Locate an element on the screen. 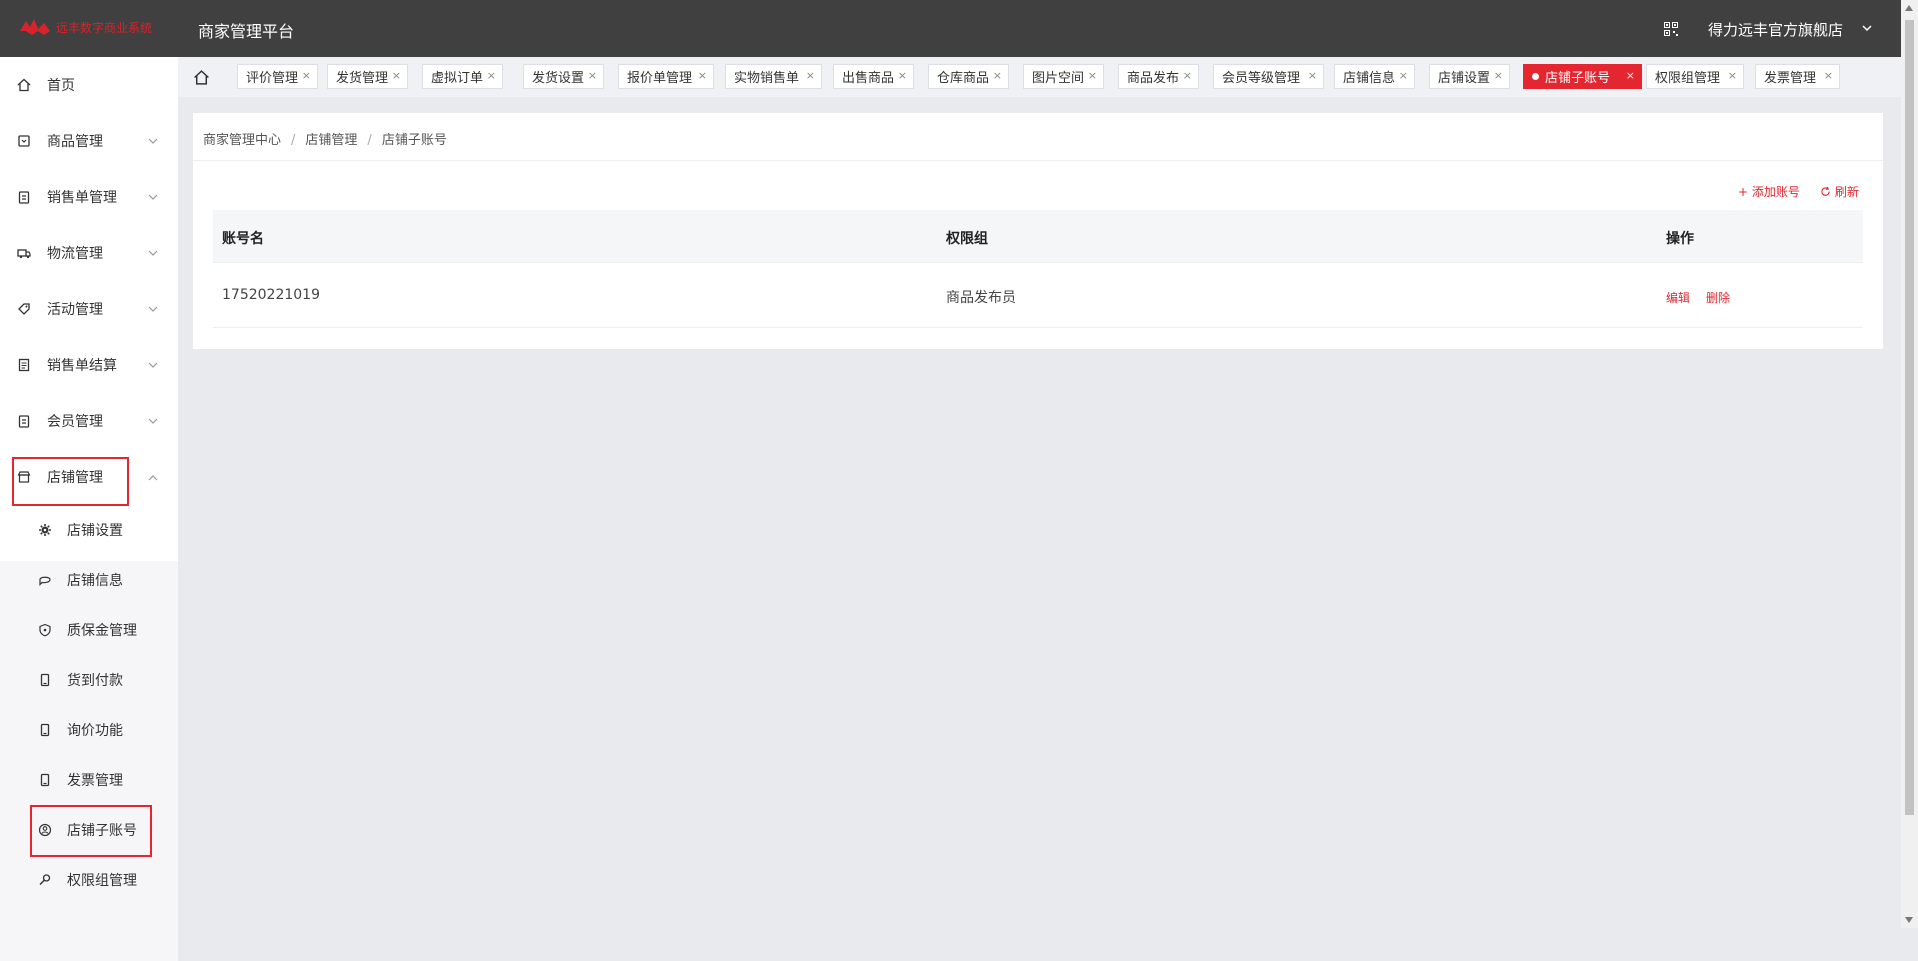  sidebar-subitem-store-settings: 店铺设置 is located at coordinates (89, 530).